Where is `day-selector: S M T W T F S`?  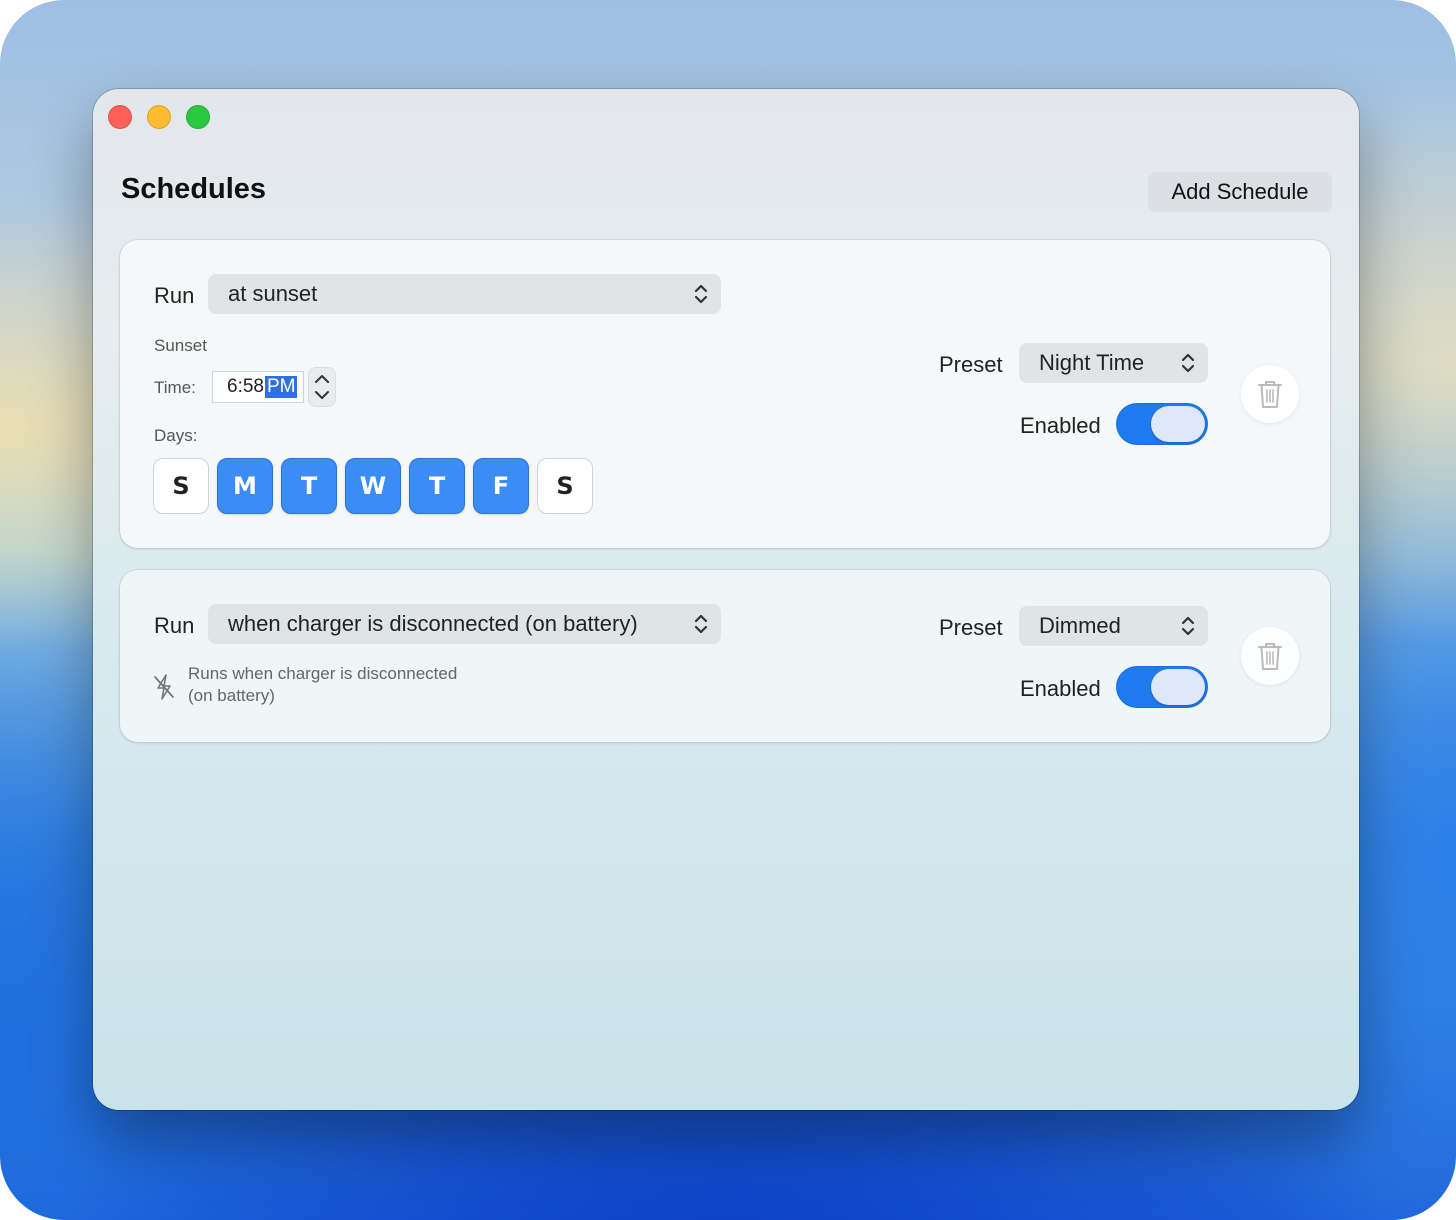 day-selector: S M T W T F S is located at coordinates (373, 486).